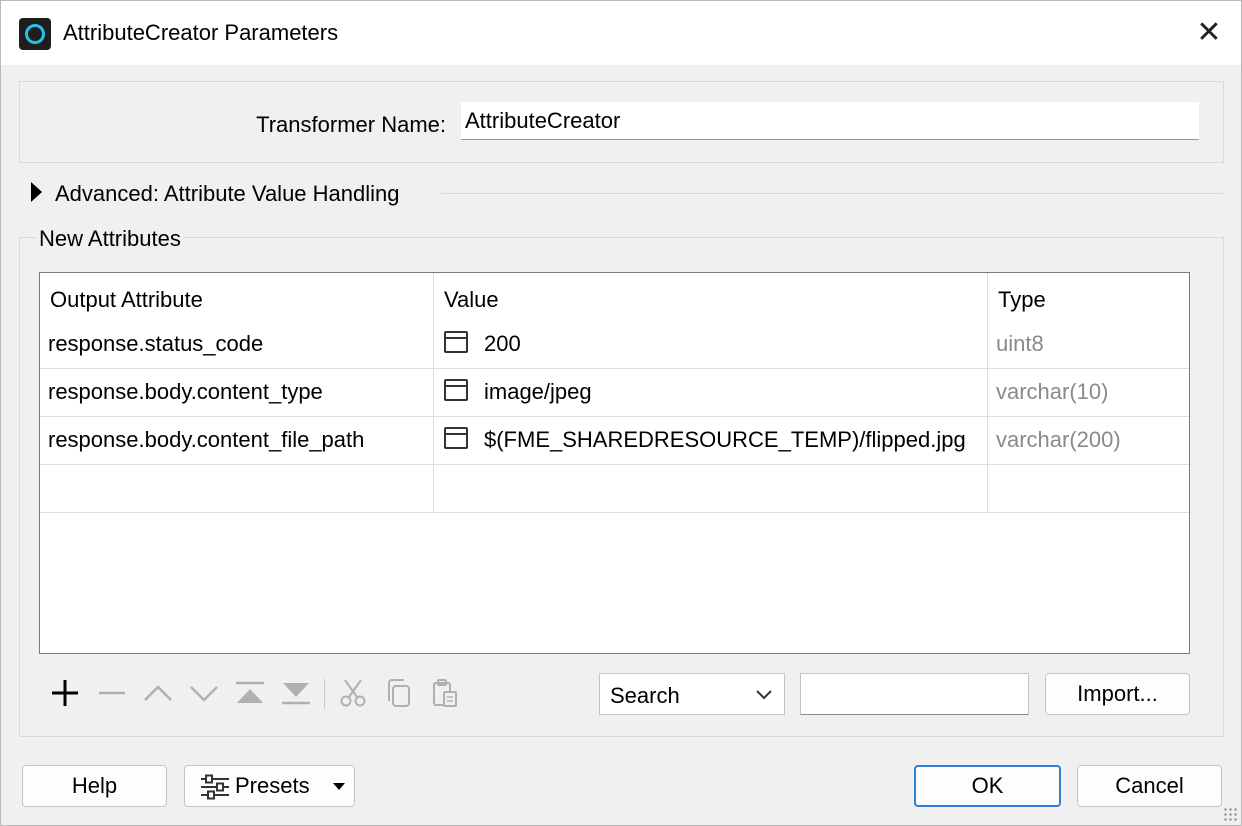  I want to click on scissors-icon, so click(353, 693).